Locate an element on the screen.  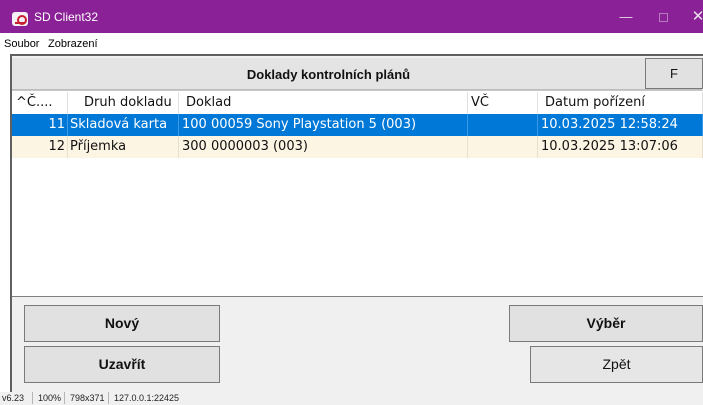
status-version: v6.23 is located at coordinates (13, 398).